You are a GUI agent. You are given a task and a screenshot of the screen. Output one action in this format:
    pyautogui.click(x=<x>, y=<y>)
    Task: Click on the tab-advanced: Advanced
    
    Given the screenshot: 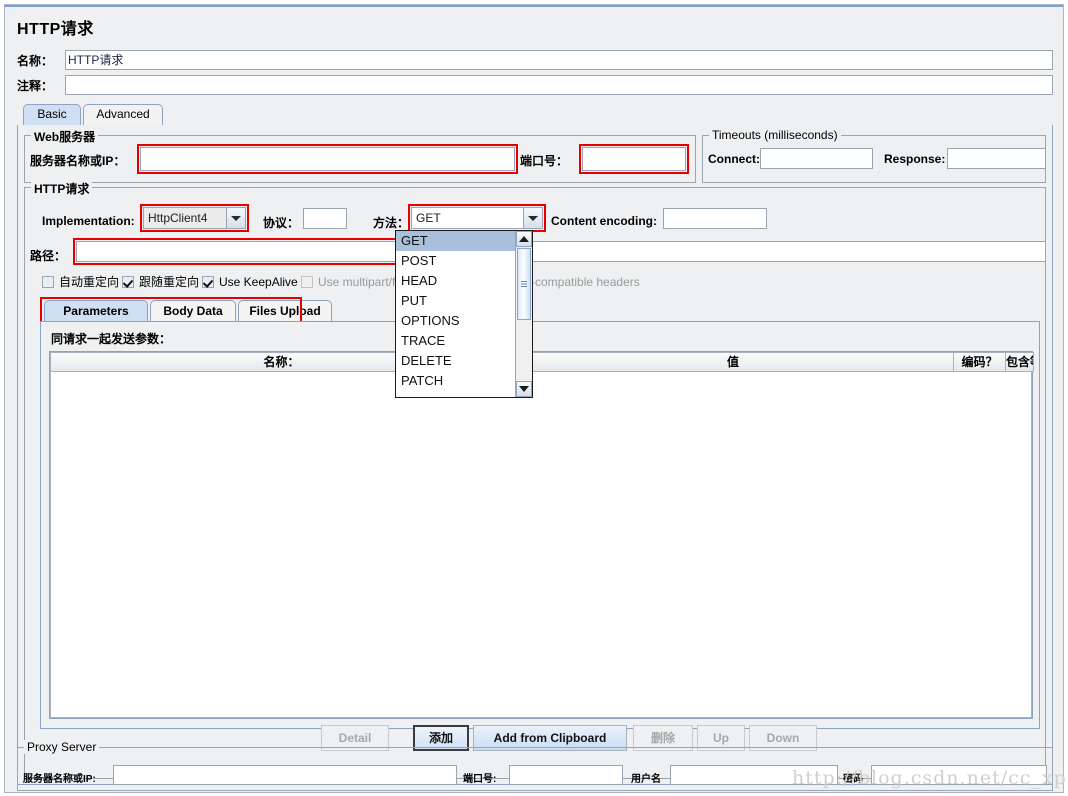 What is the action you would take?
    pyautogui.click(x=123, y=114)
    